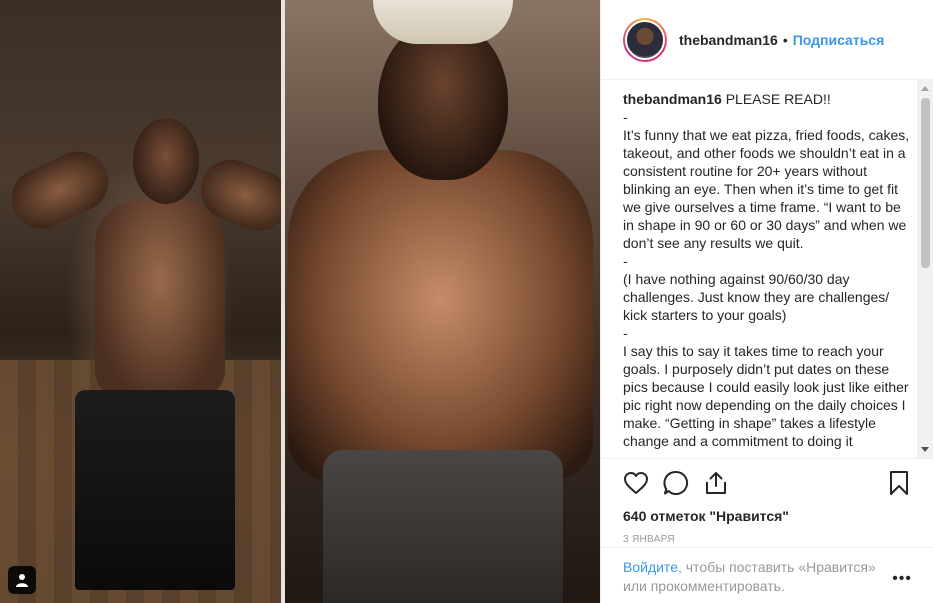 This screenshot has width=933, height=603. What do you see at coordinates (899, 483) in the screenshot?
I see `bookmark-icon` at bounding box center [899, 483].